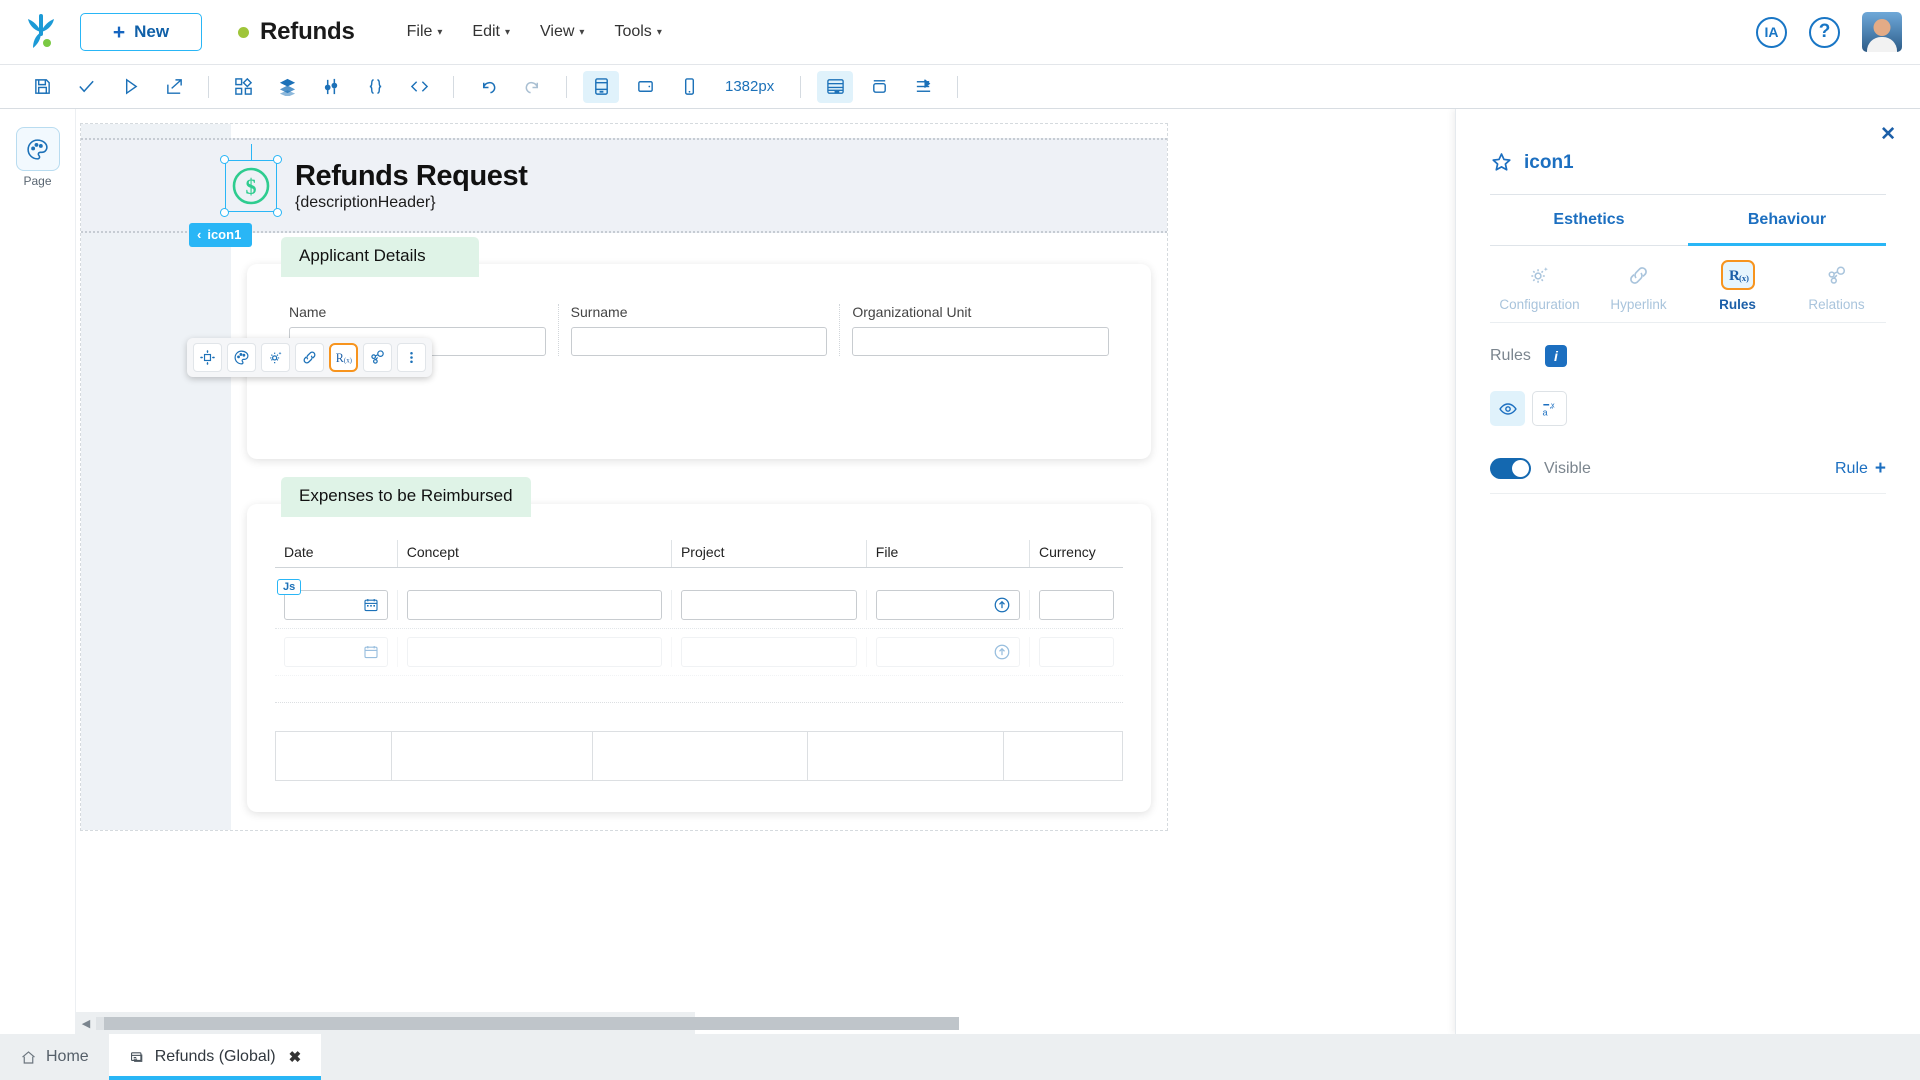 This screenshot has width=1920, height=1080. What do you see at coordinates (1771, 32) in the screenshot?
I see `ia-assistant-button: IA` at bounding box center [1771, 32].